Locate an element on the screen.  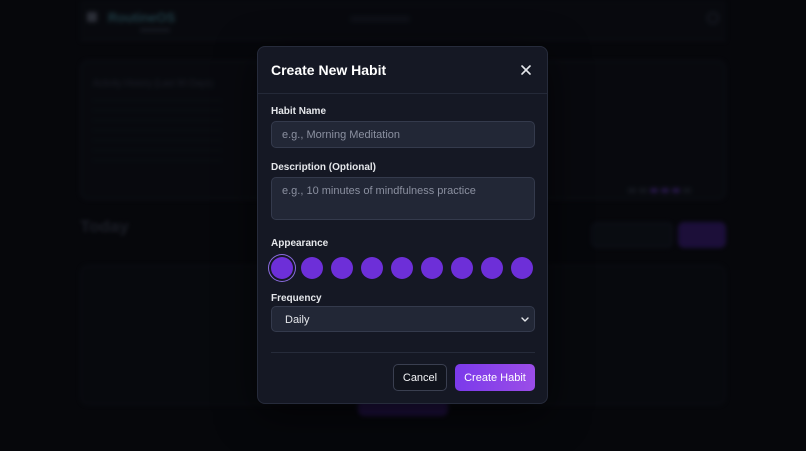
close-button is located at coordinates (526, 70).